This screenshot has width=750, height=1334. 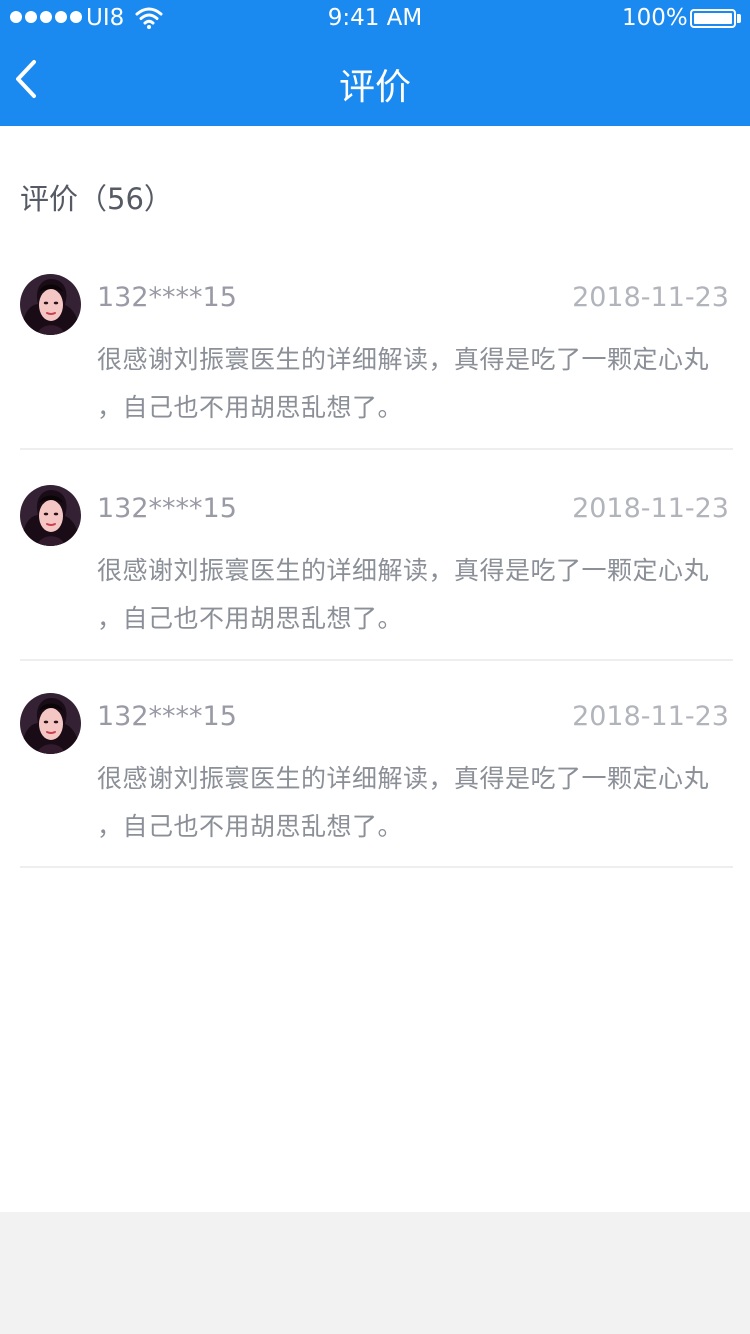 What do you see at coordinates (739, 18) in the screenshot?
I see `battery-tip` at bounding box center [739, 18].